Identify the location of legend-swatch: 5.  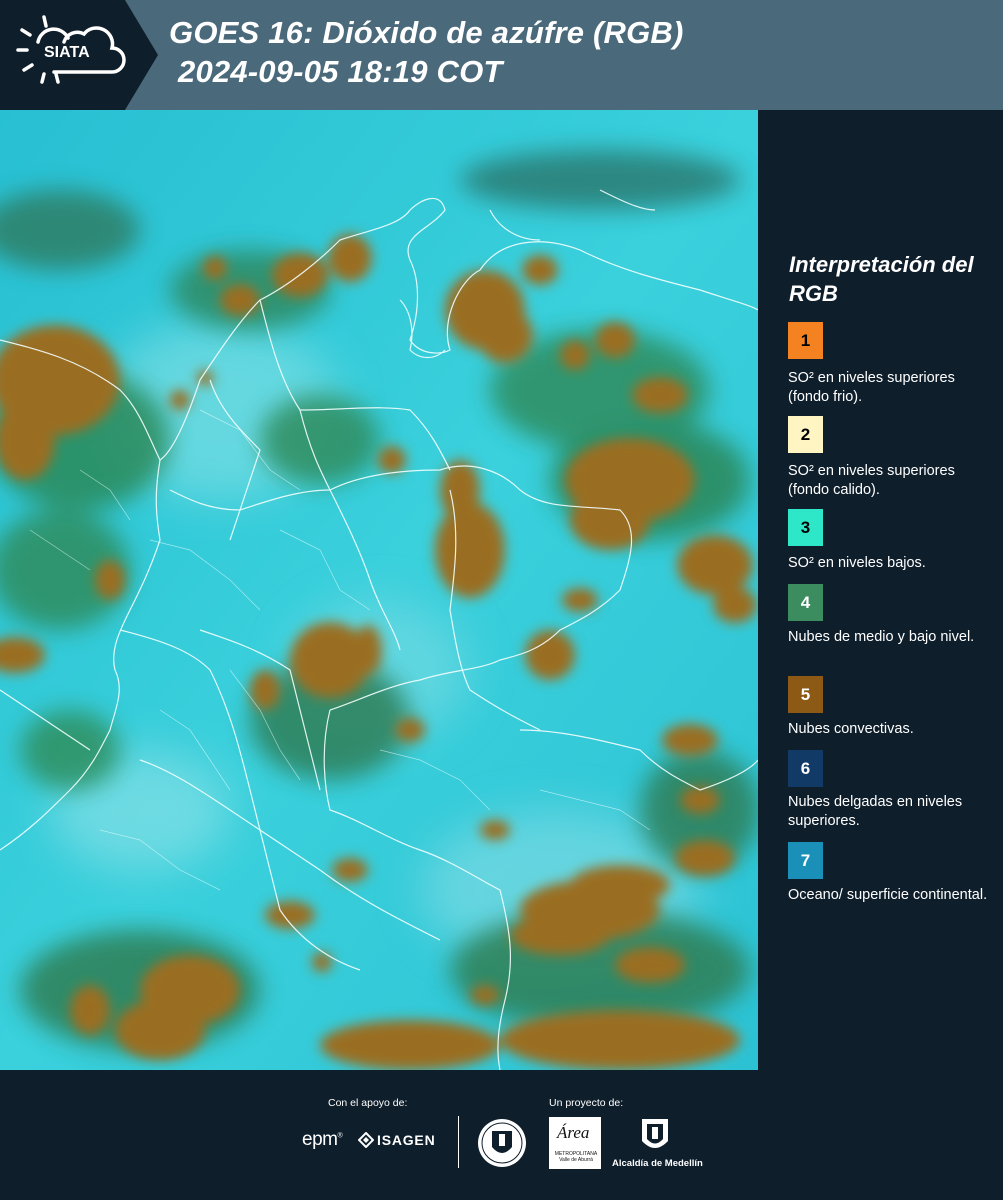
(805, 694).